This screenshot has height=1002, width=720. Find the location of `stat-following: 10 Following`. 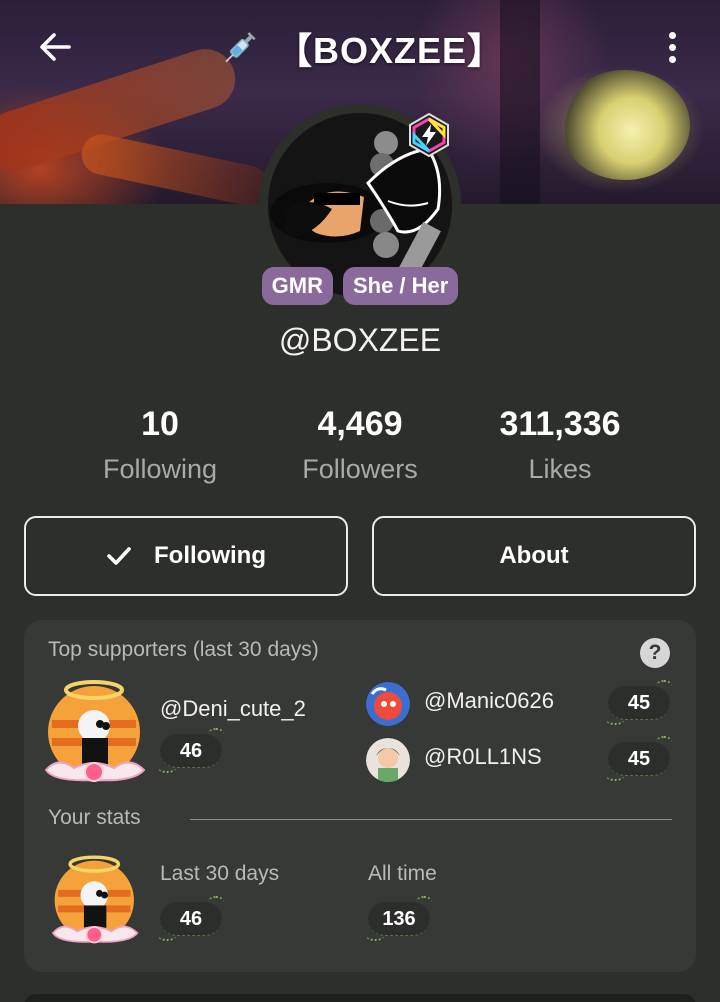

stat-following: 10 Following is located at coordinates (160, 445).